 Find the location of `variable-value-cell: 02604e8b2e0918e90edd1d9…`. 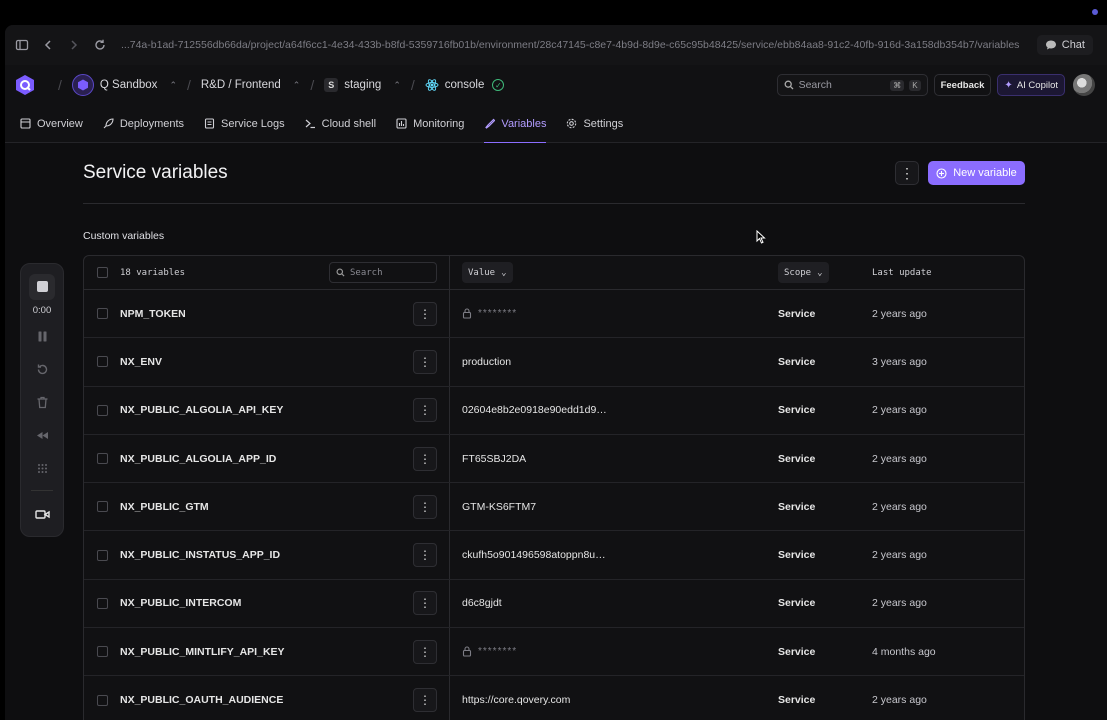

variable-value-cell: 02604e8b2e0918e90edd1d9… is located at coordinates (614, 410).